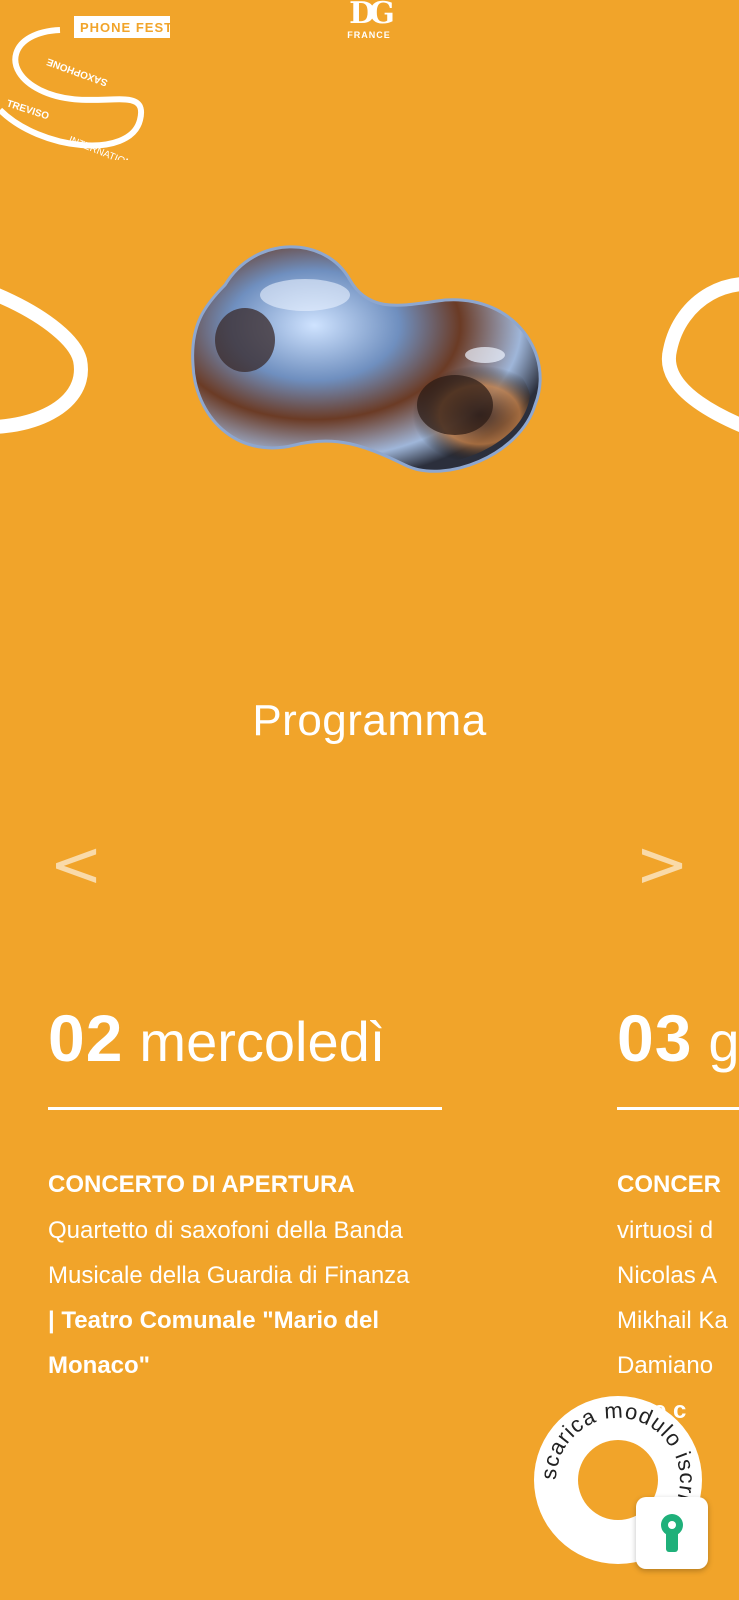 The image size is (739, 1600). Describe the element at coordinates (369, 720) in the screenshot. I see `programme-title: Programma` at that location.